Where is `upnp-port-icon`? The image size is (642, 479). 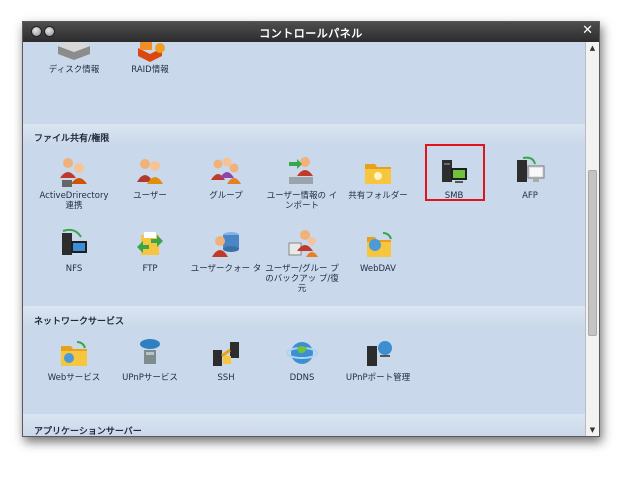 upnp-port-icon is located at coordinates (379, 353).